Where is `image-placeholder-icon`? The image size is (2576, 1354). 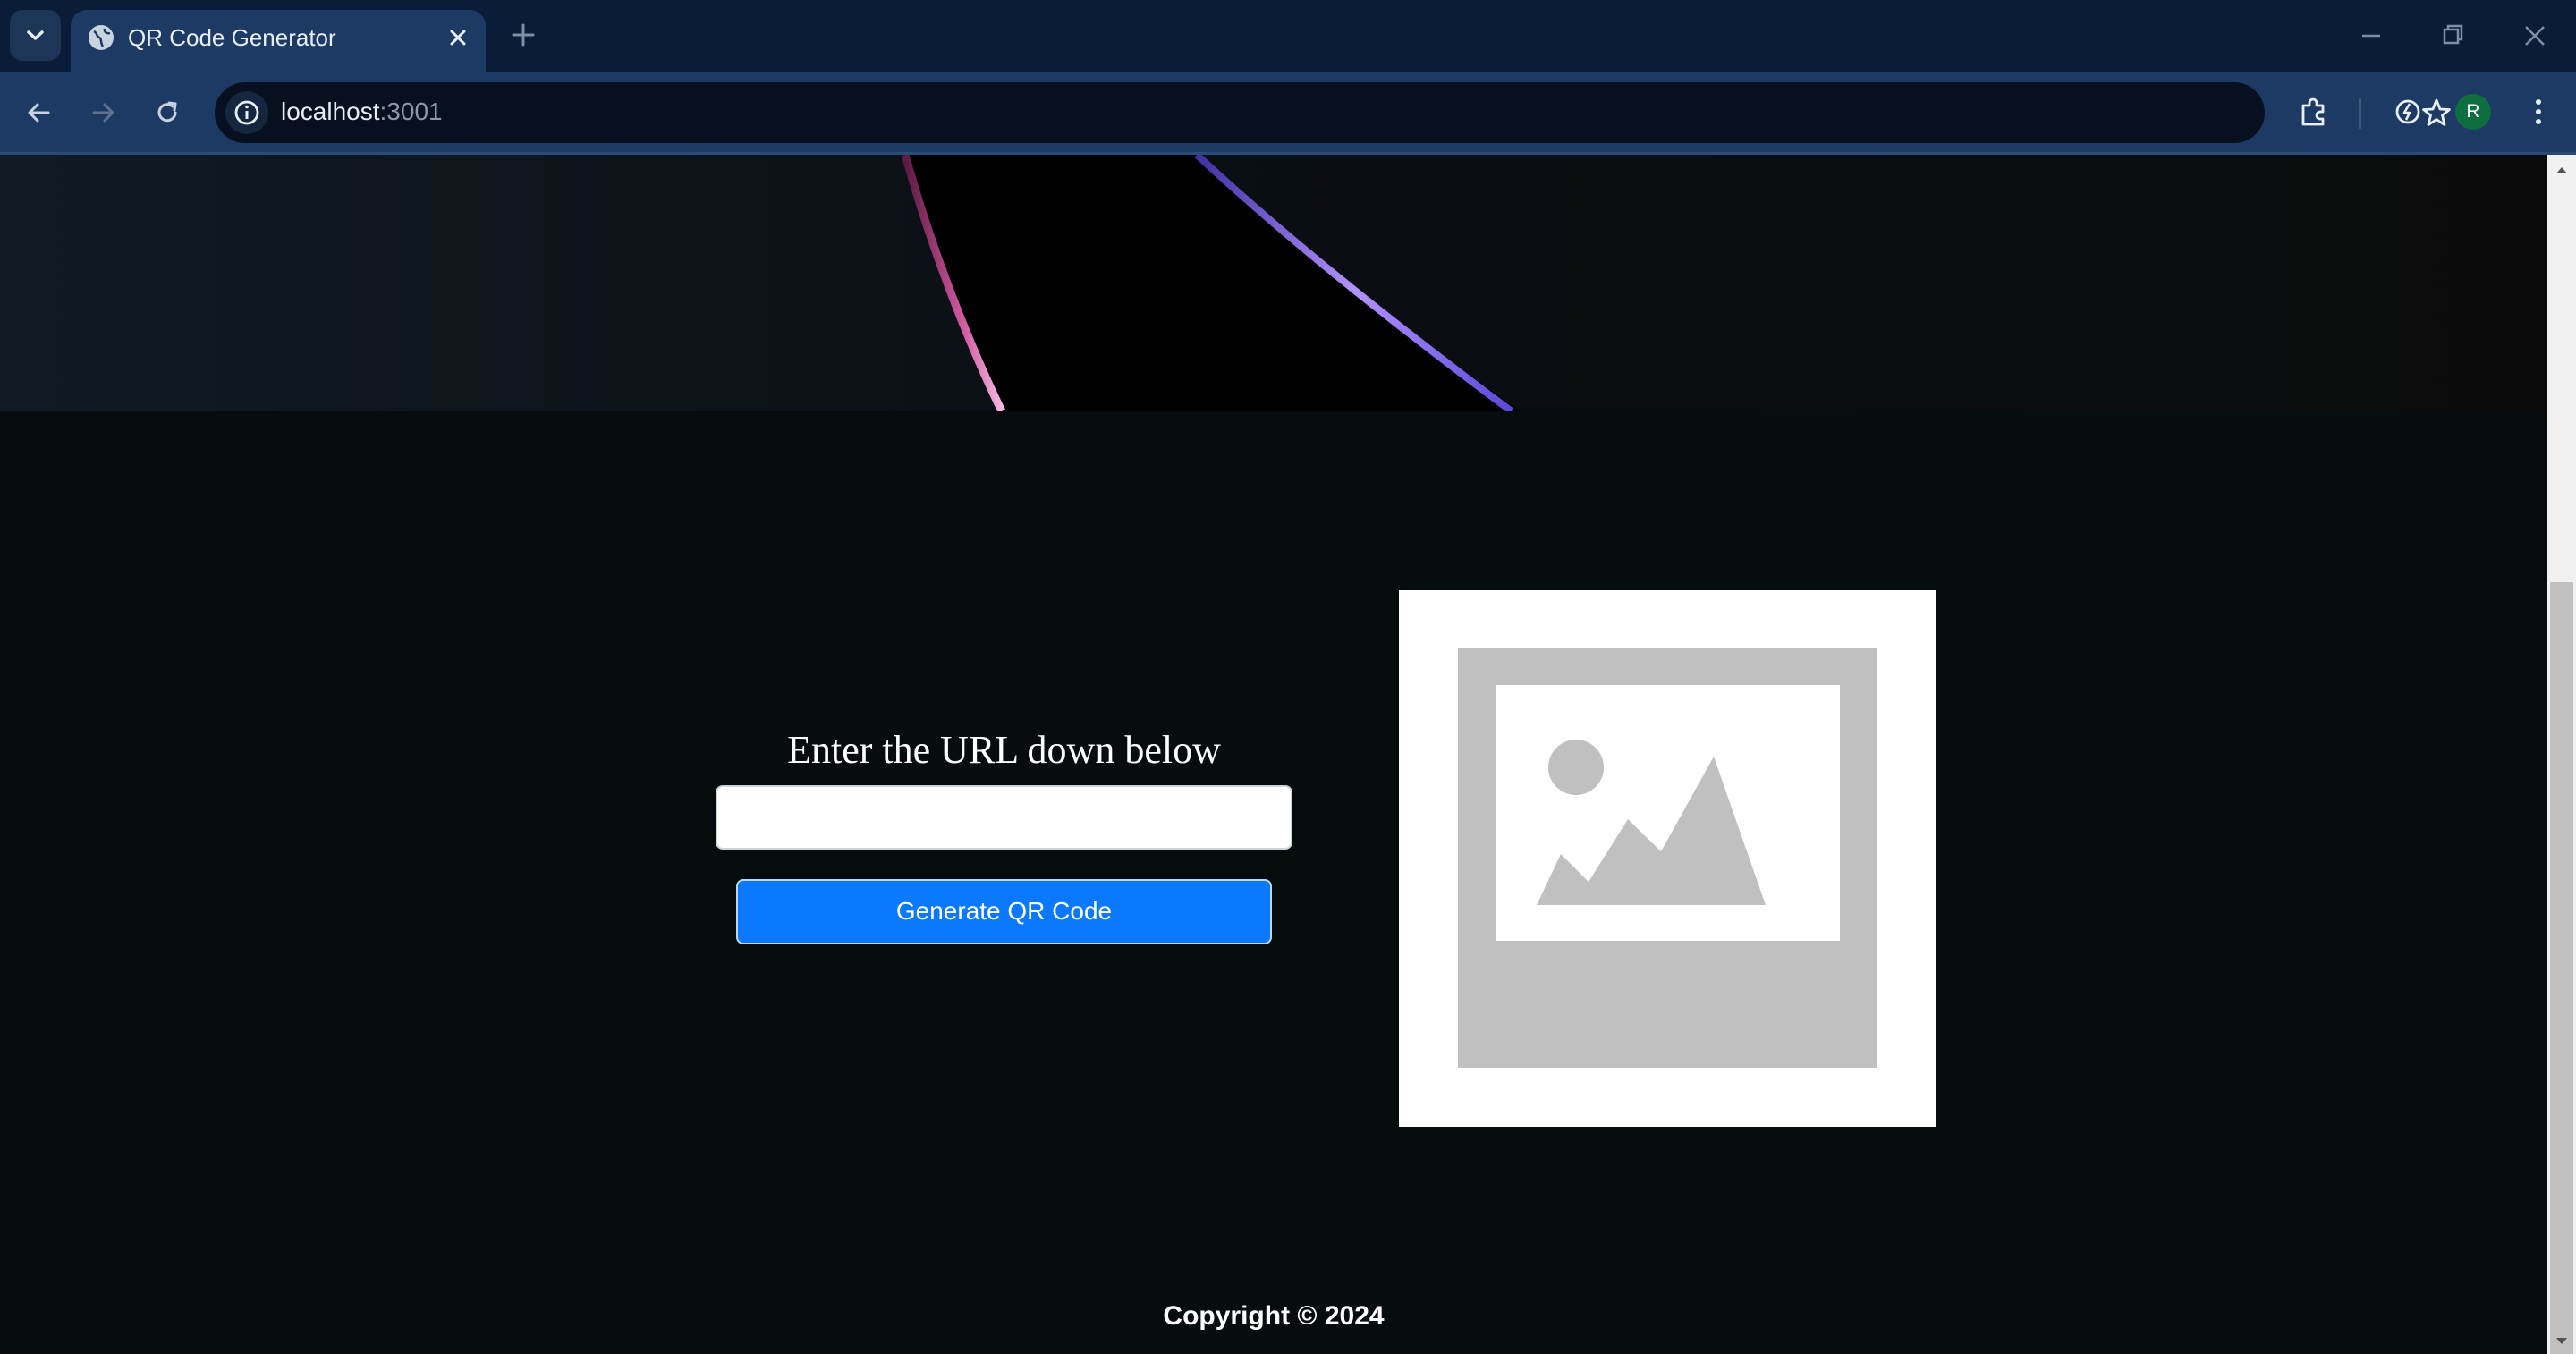 image-placeholder-icon is located at coordinates (1667, 858).